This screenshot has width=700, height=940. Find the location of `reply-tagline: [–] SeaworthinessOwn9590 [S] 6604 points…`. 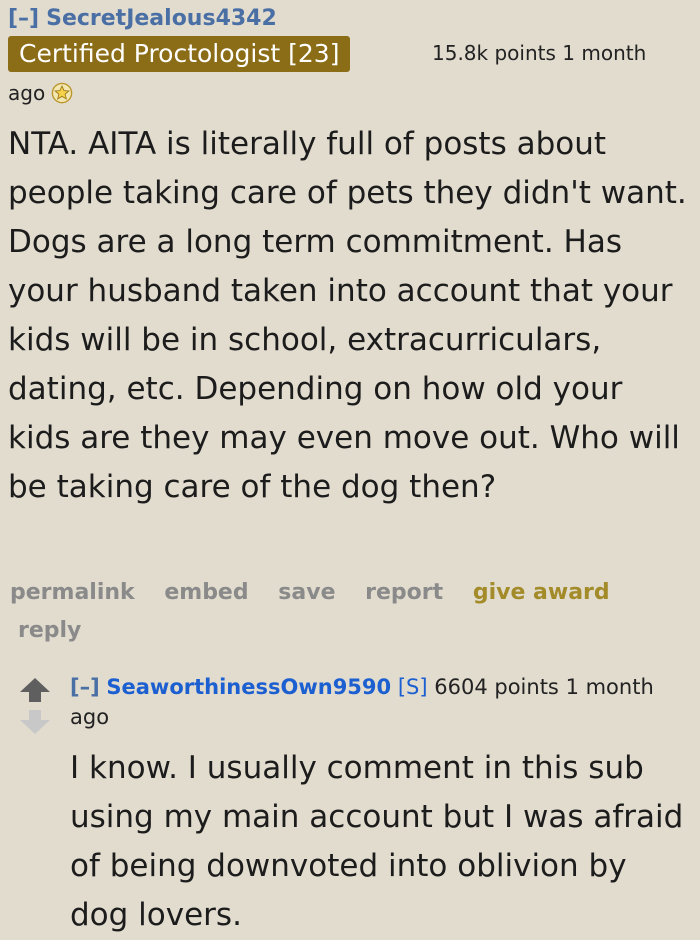

reply-tagline: [–] SeaworthinessOwn9590 [S] 6604 points… is located at coordinates (380, 702).